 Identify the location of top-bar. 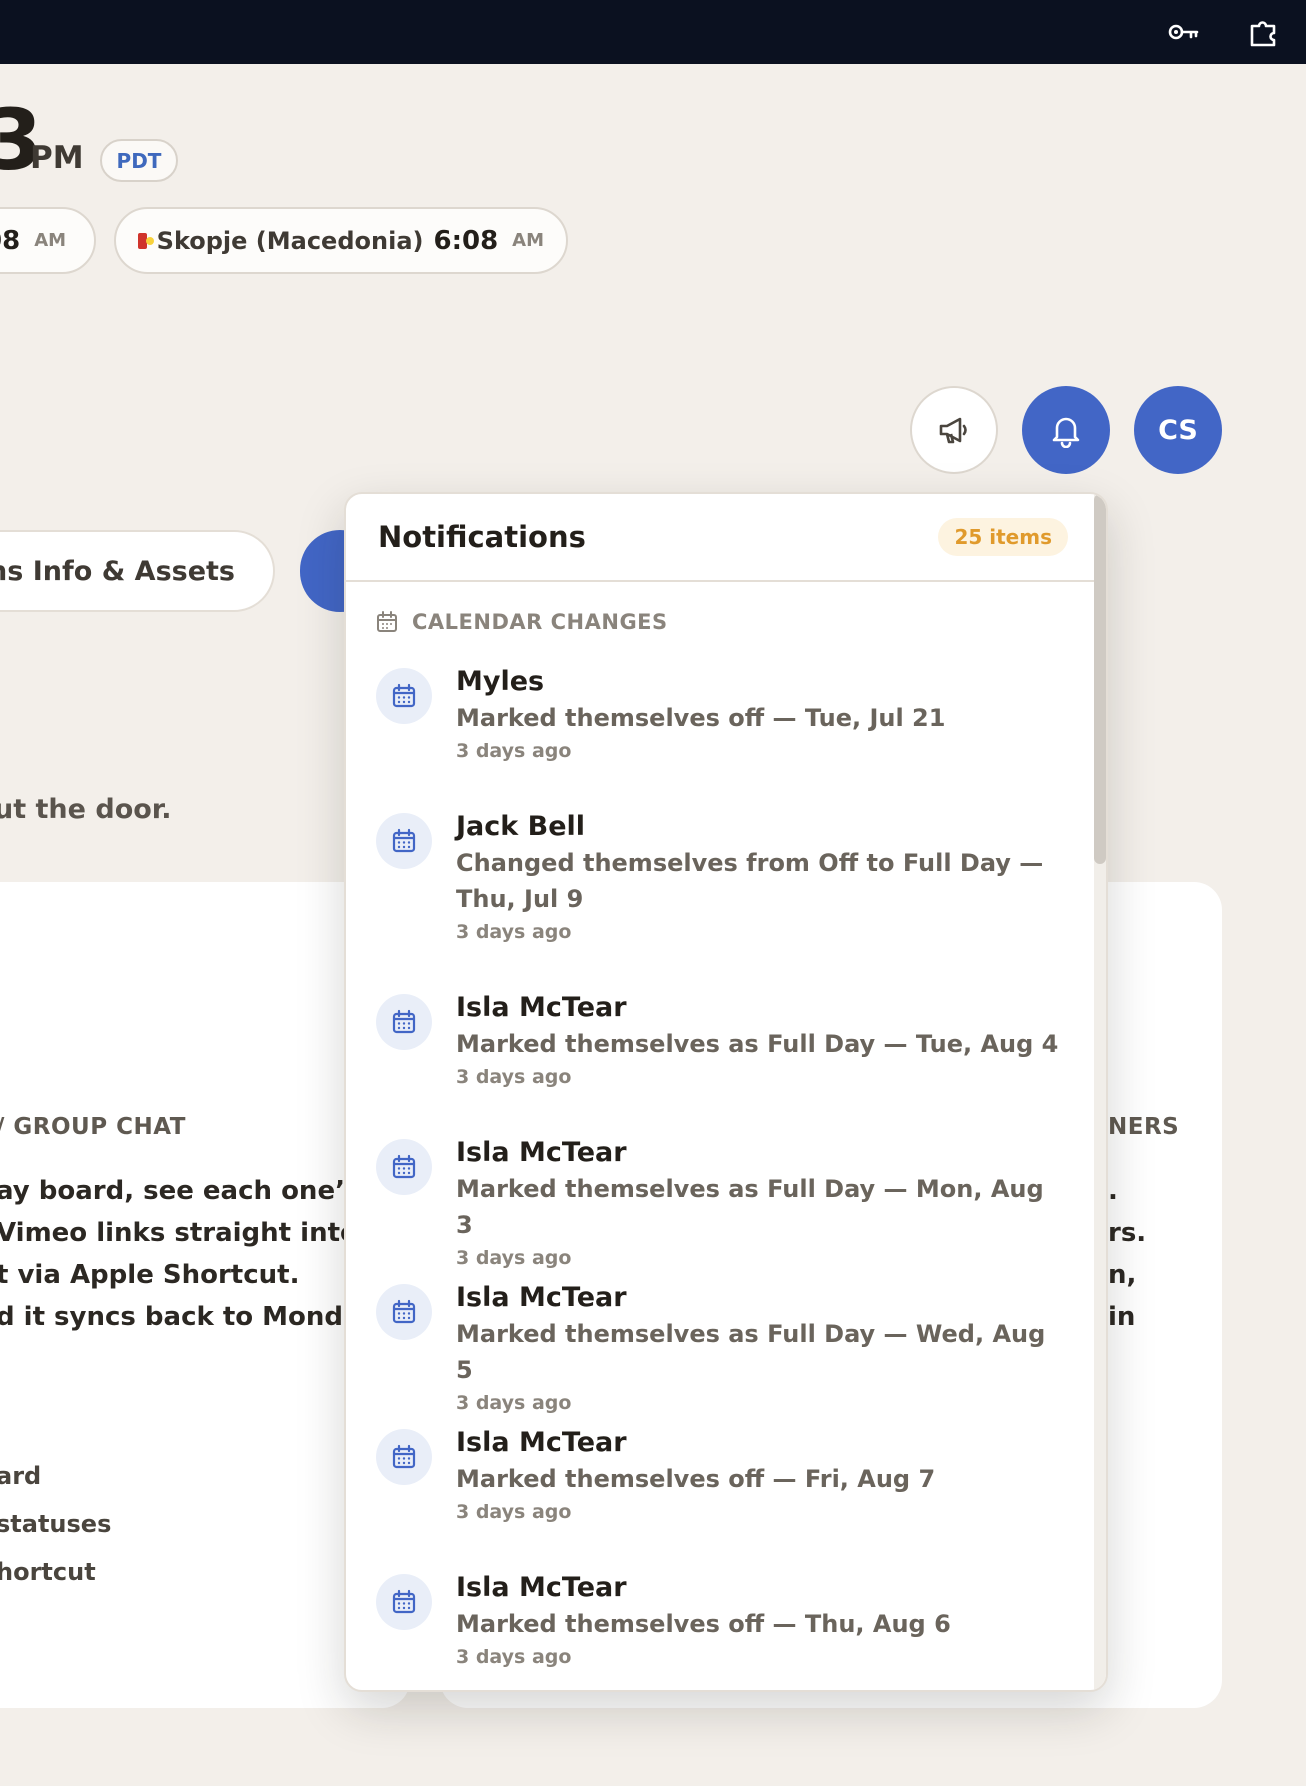
(653, 32).